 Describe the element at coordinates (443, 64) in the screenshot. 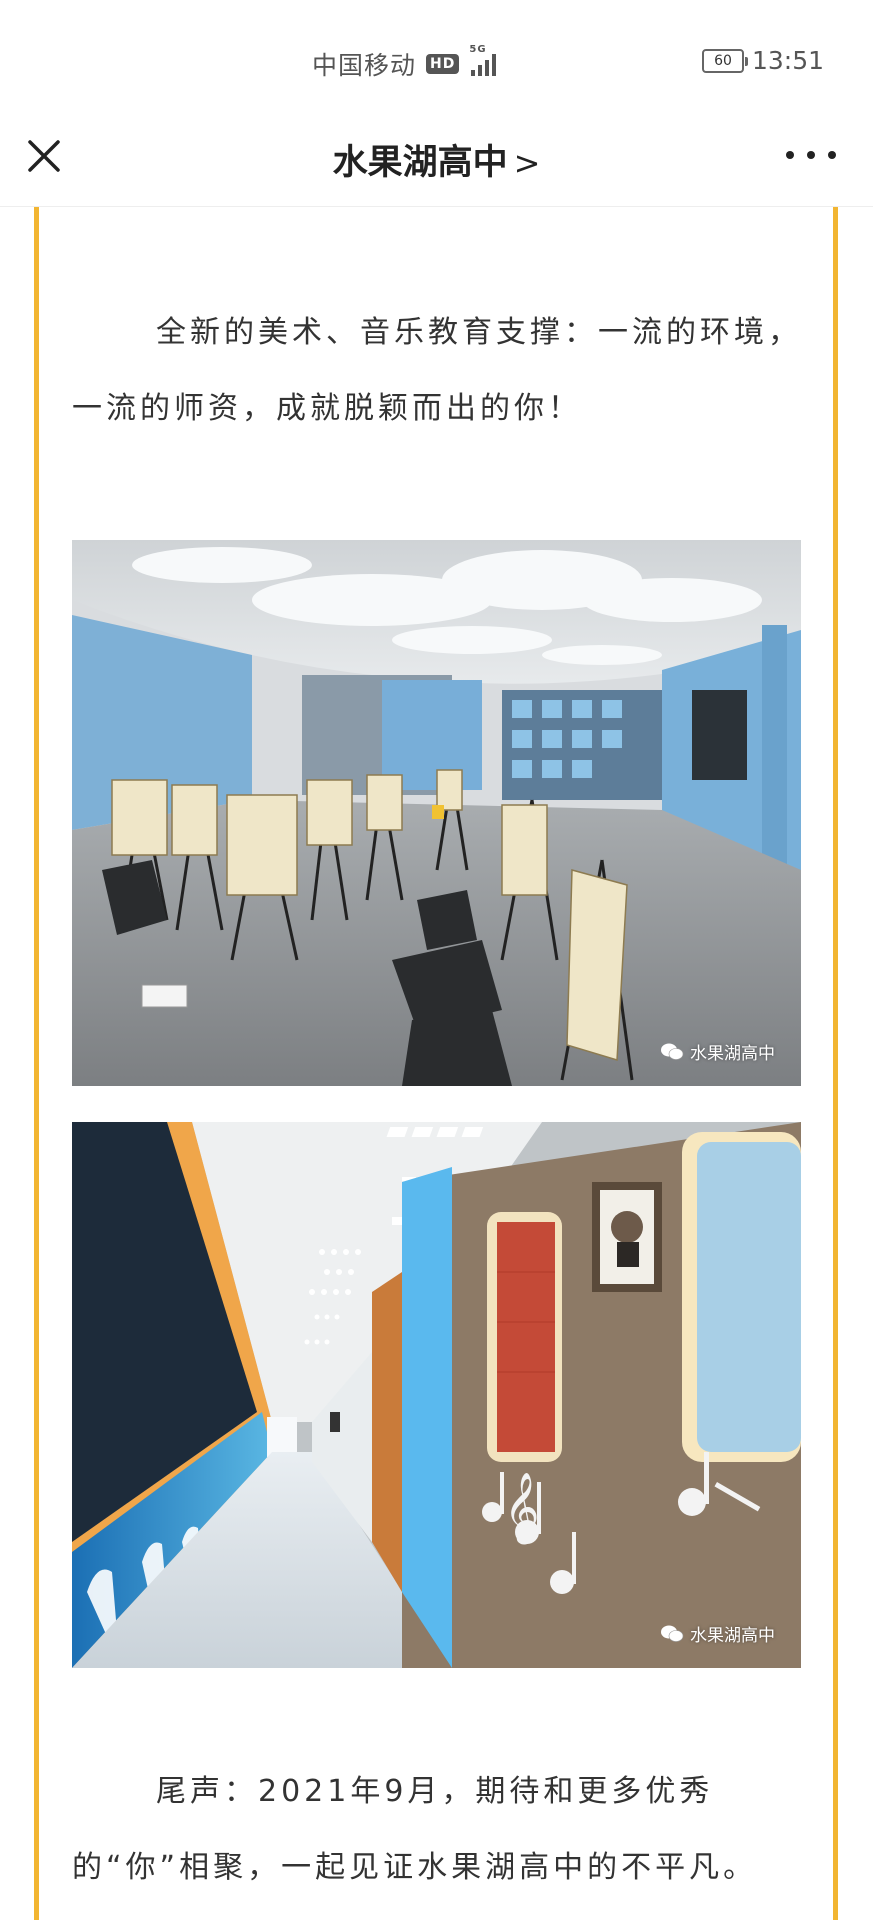

I see `hd-badge: HD` at that location.